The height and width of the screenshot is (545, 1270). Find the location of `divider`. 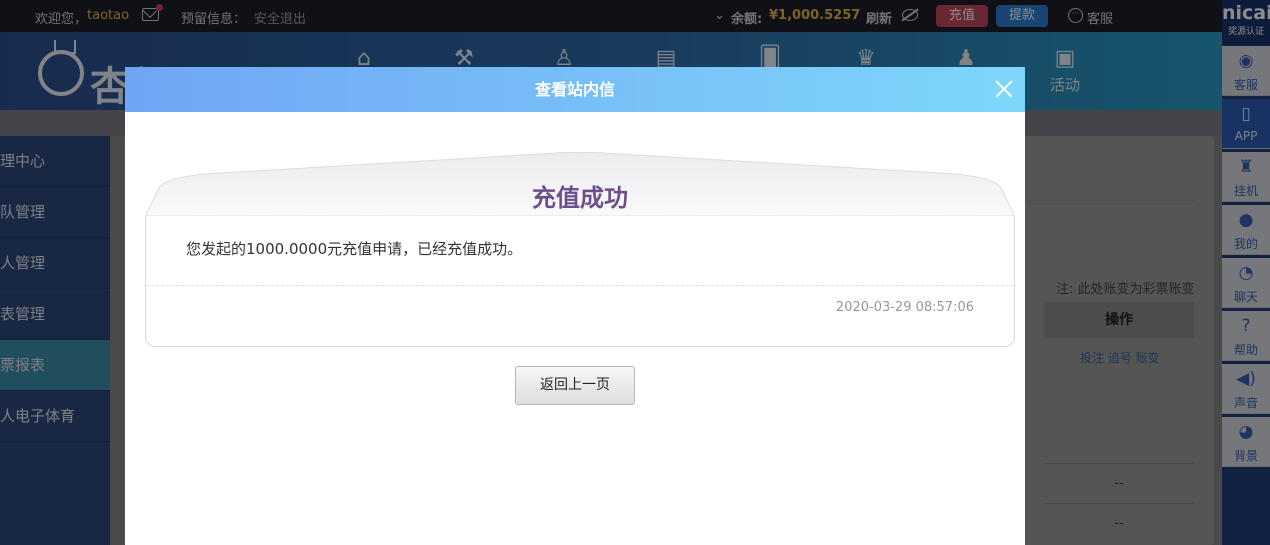

divider is located at coordinates (580, 285).